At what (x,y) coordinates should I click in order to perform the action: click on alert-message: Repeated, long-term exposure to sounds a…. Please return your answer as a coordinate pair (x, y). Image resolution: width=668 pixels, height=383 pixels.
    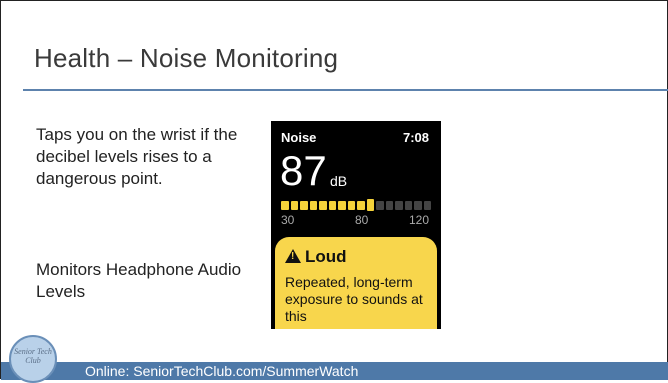
    Looking at the image, I should click on (354, 299).